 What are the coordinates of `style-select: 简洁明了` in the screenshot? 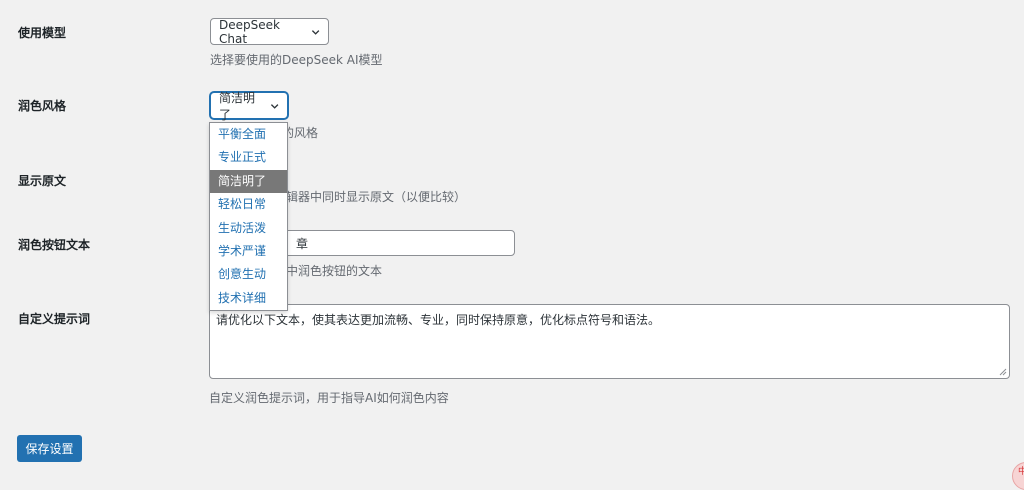 It's located at (249, 106).